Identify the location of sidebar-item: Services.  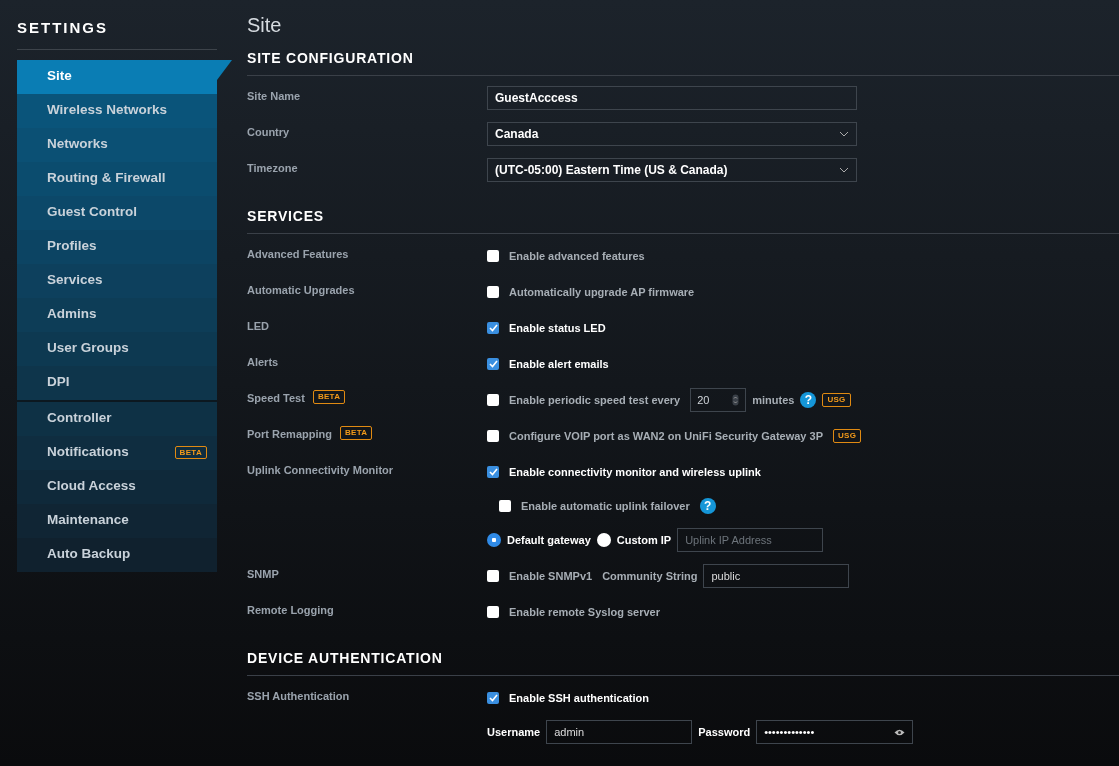
(117, 280).